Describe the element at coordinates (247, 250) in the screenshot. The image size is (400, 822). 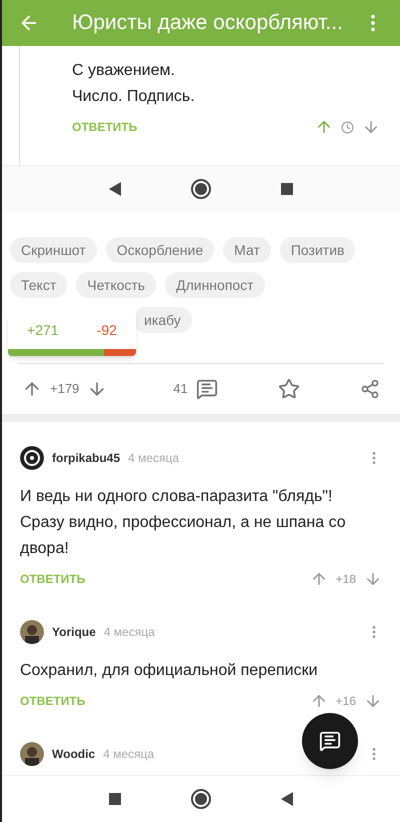
I see `tag-chip: Мат` at that location.